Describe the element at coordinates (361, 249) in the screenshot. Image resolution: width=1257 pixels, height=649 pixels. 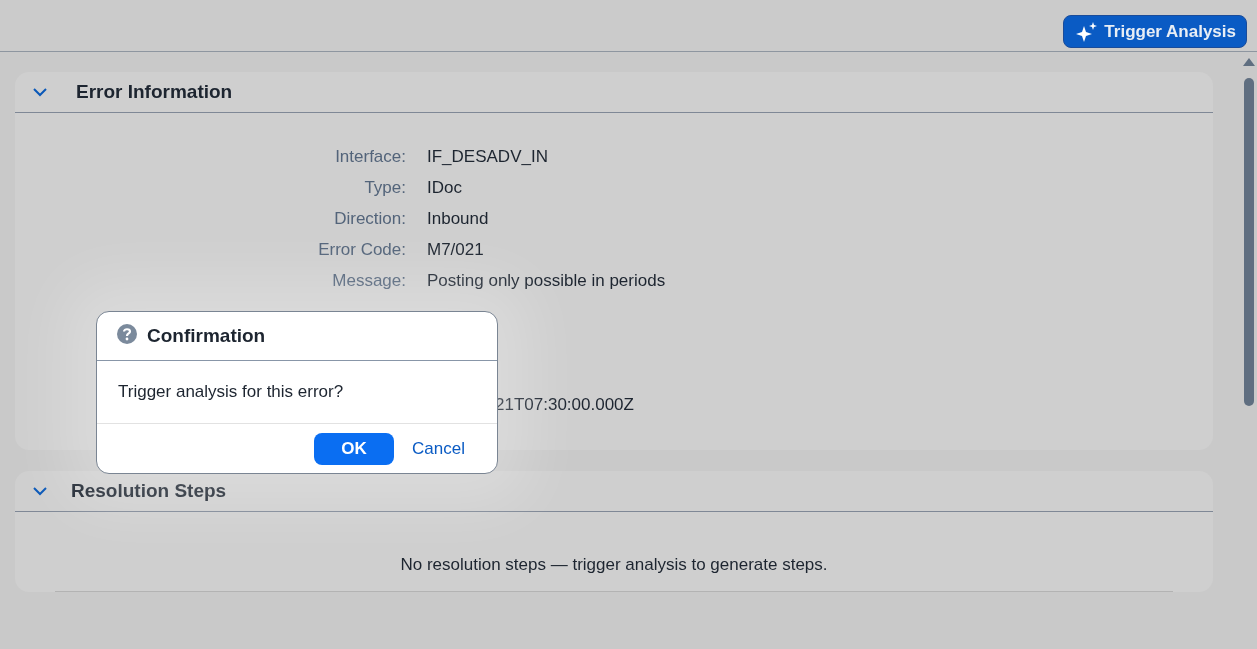
I see `field-label: Error Code:` at that location.